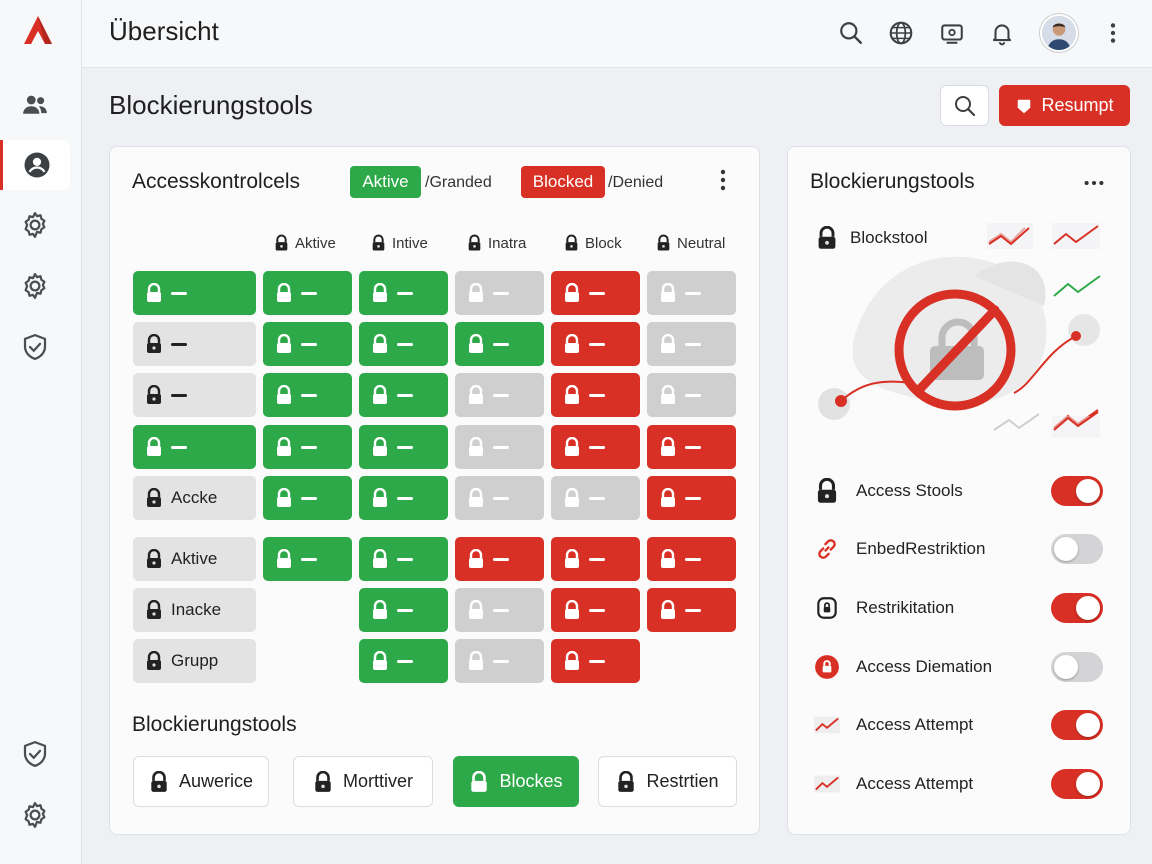  What do you see at coordinates (964, 105) in the screenshot?
I see `page-search-button` at bounding box center [964, 105].